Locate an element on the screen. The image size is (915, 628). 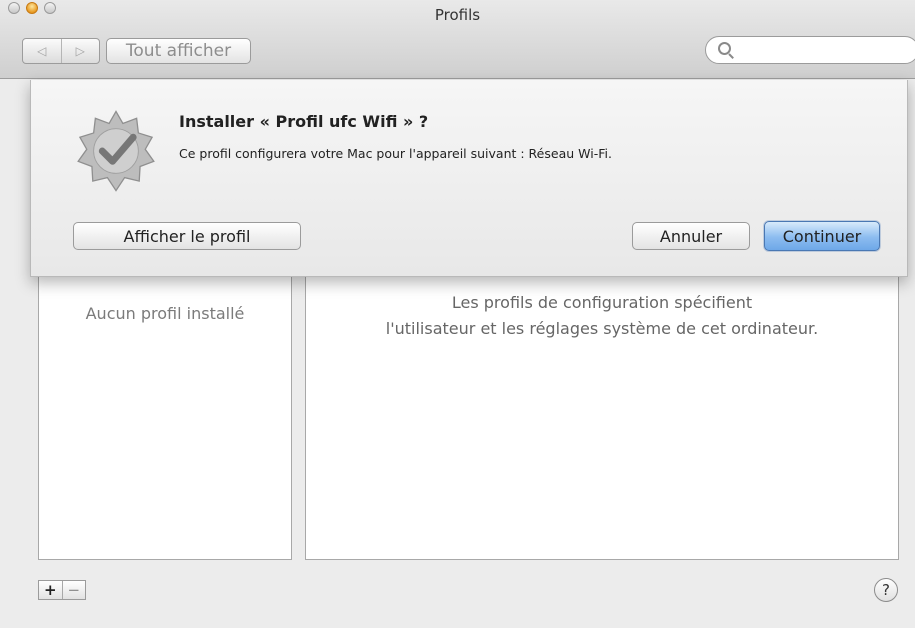
help-button: ? is located at coordinates (886, 590).